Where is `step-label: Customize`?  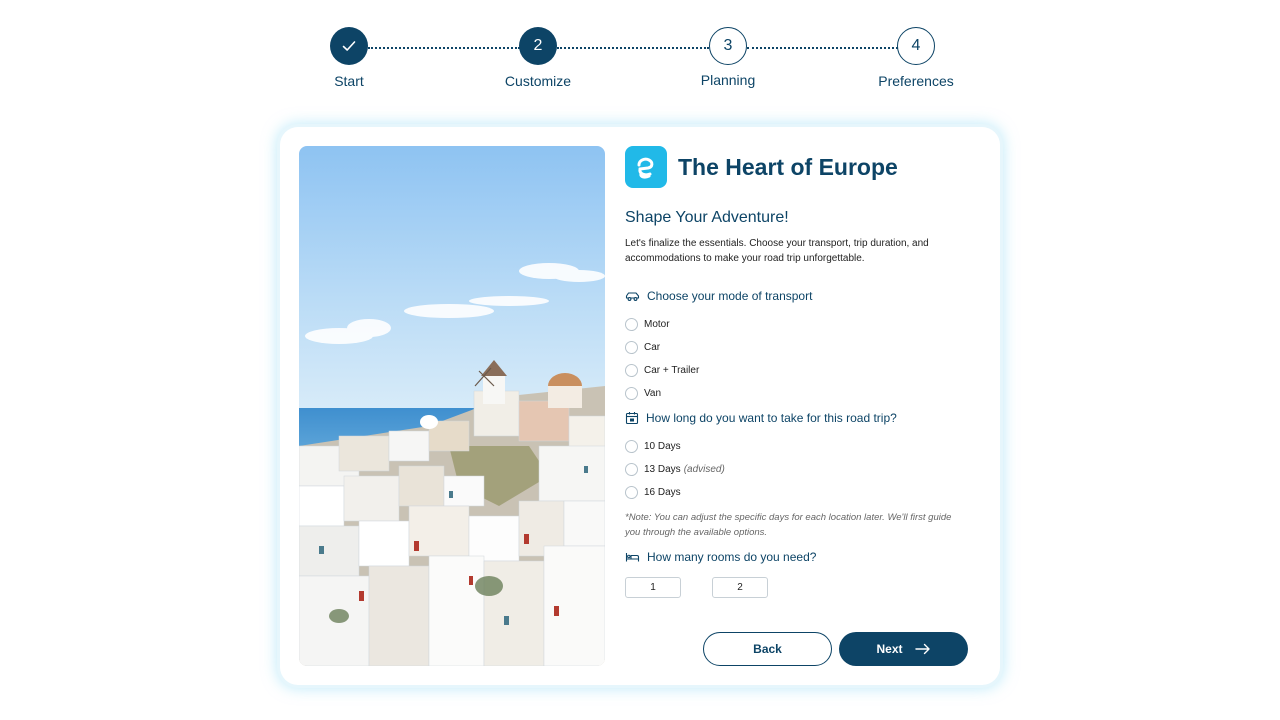 step-label: Customize is located at coordinates (538, 81).